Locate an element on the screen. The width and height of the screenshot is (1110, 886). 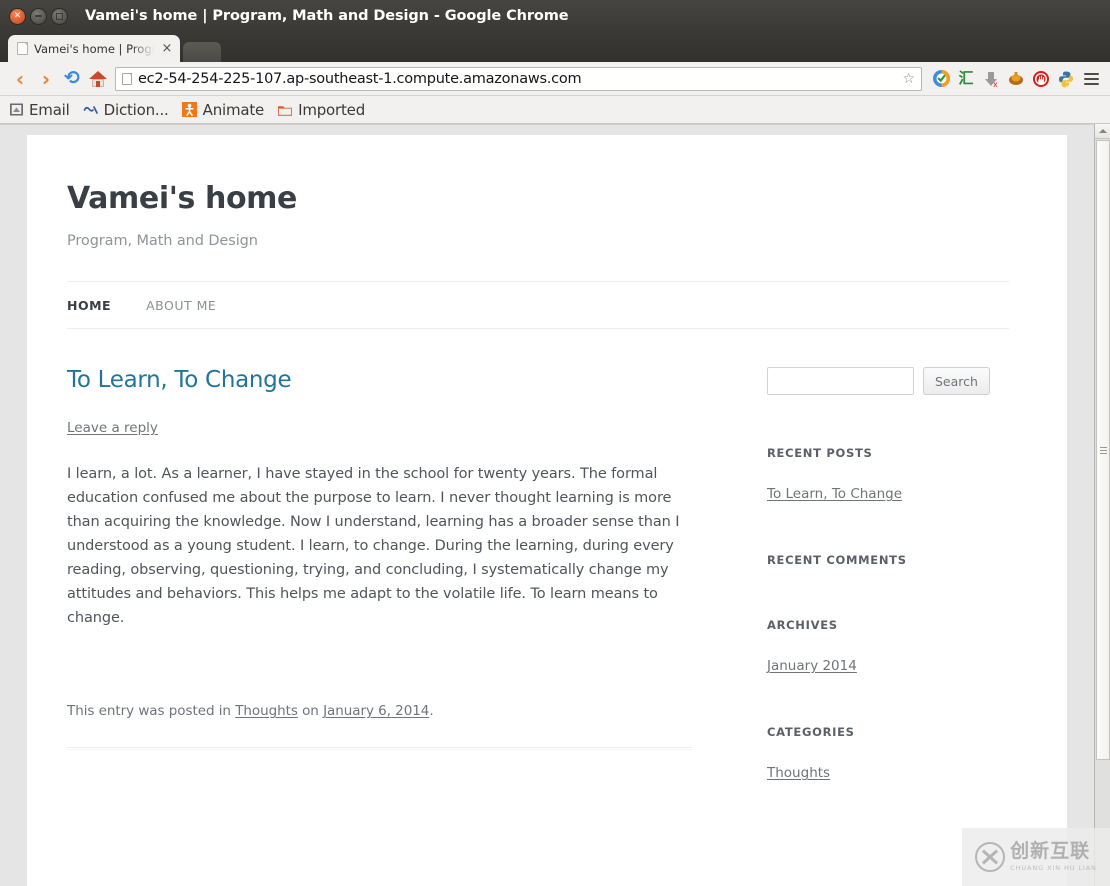
maximize-icon is located at coordinates (59, 16).